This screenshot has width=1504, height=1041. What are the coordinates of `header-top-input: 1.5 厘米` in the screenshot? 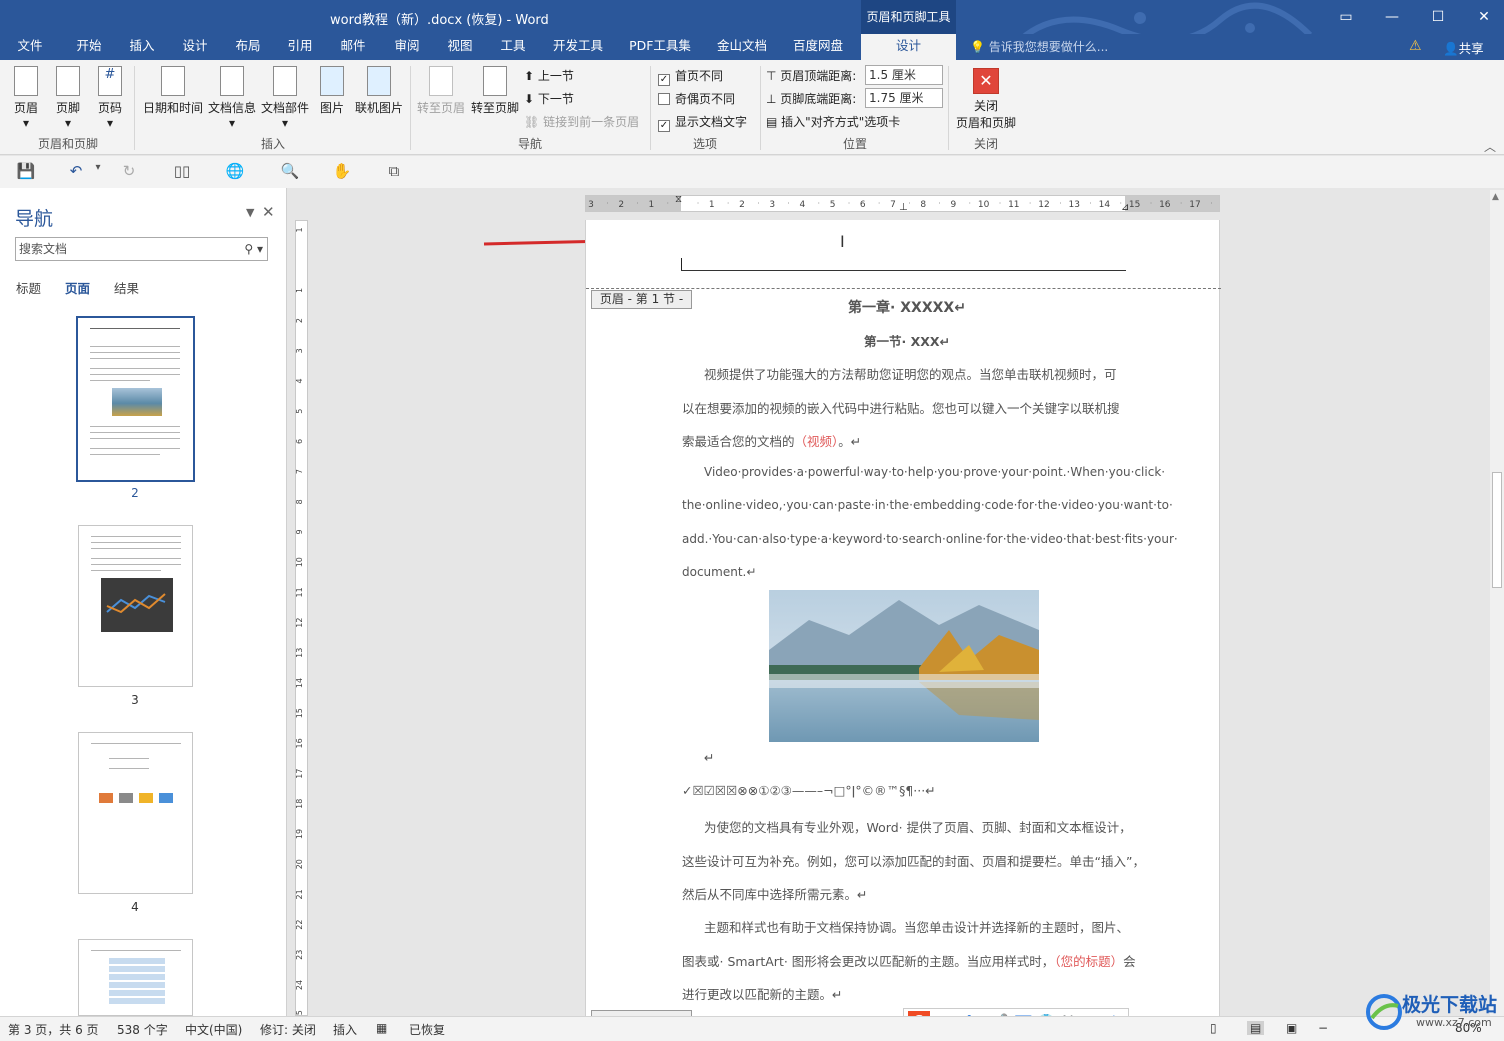 It's located at (904, 75).